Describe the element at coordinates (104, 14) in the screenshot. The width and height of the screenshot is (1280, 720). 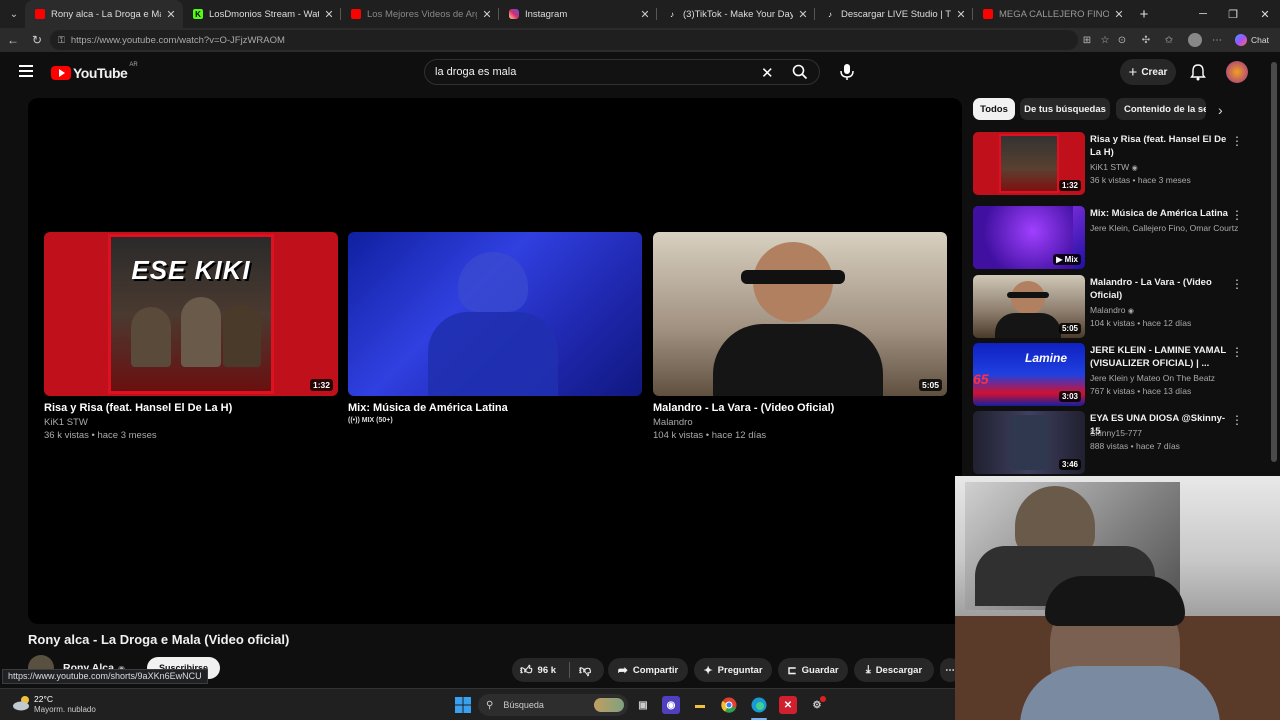
I see `browser-tab-active: Rony alca - La Droga e Mala (Vide ✕` at that location.